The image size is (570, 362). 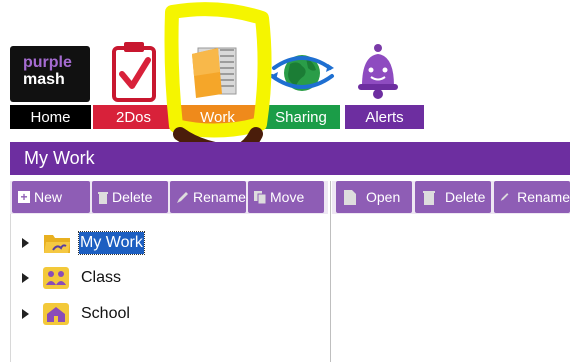 I want to click on file-icon, so click(x=350, y=197).